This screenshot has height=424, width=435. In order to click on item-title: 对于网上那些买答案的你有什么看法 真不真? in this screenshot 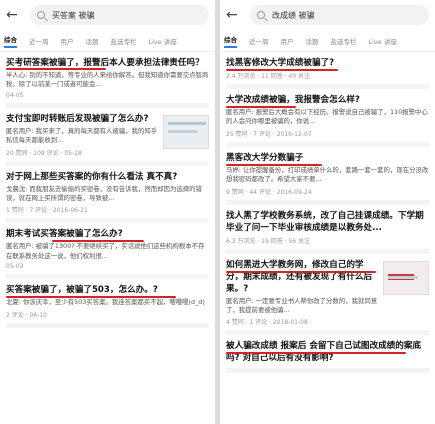, I will do `click(107, 177)`.